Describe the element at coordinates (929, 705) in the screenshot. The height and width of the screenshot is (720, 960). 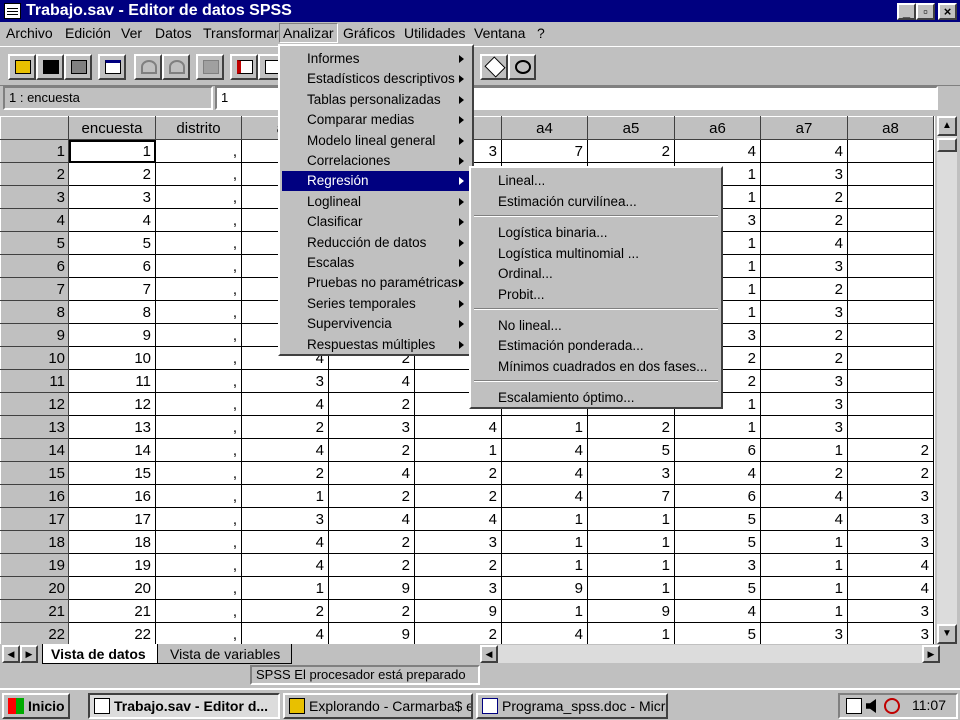
I see `clock: 11:07` at that location.